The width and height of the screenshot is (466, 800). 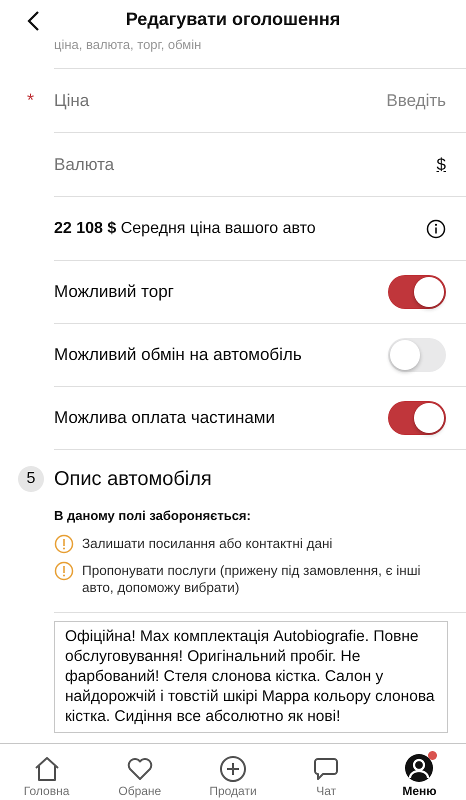 What do you see at coordinates (31, 479) in the screenshot?
I see `step-number: 5` at bounding box center [31, 479].